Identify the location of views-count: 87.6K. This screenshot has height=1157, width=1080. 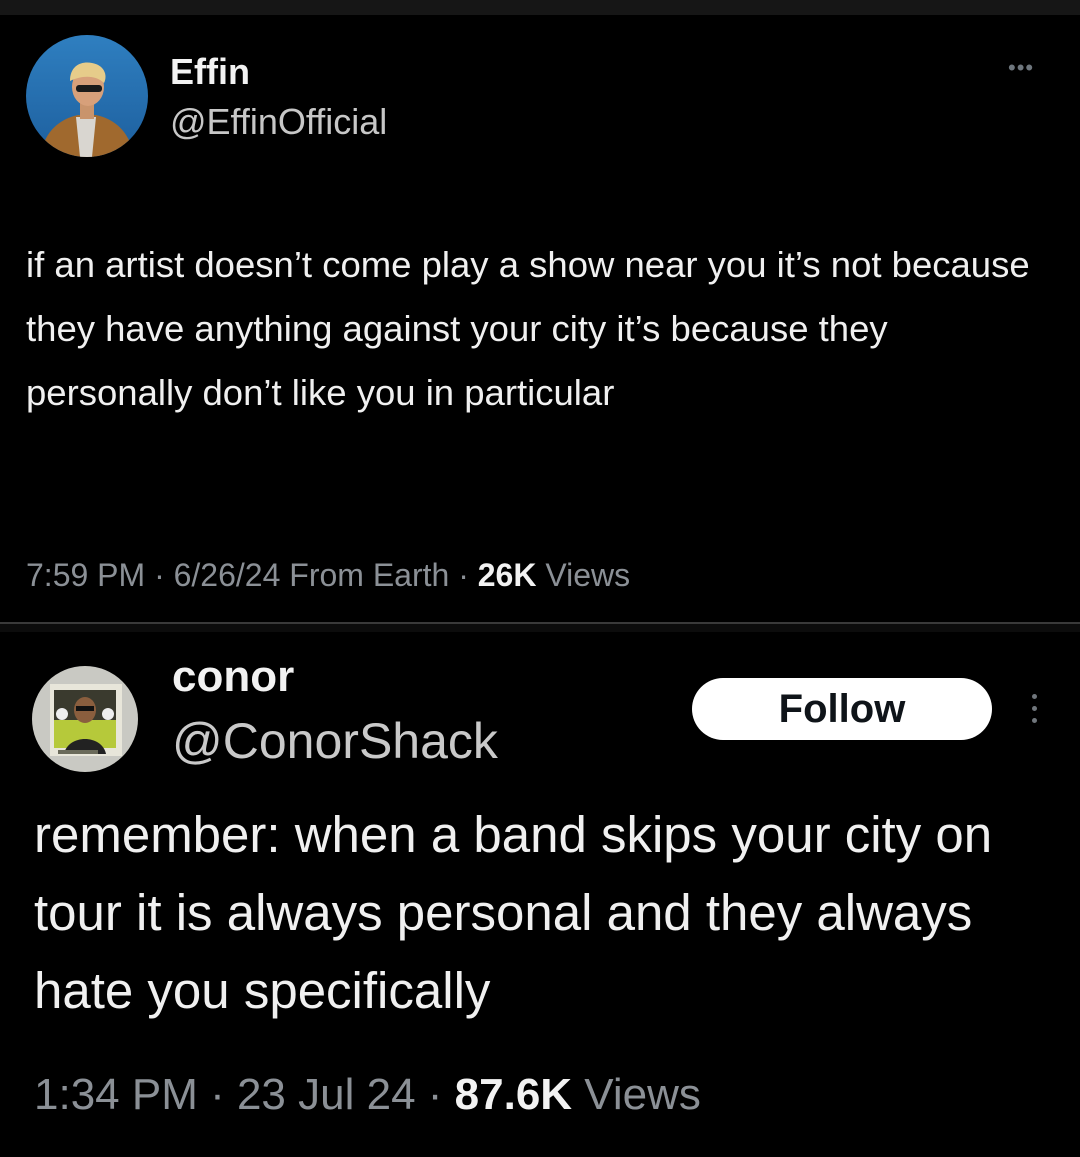
(513, 1094).